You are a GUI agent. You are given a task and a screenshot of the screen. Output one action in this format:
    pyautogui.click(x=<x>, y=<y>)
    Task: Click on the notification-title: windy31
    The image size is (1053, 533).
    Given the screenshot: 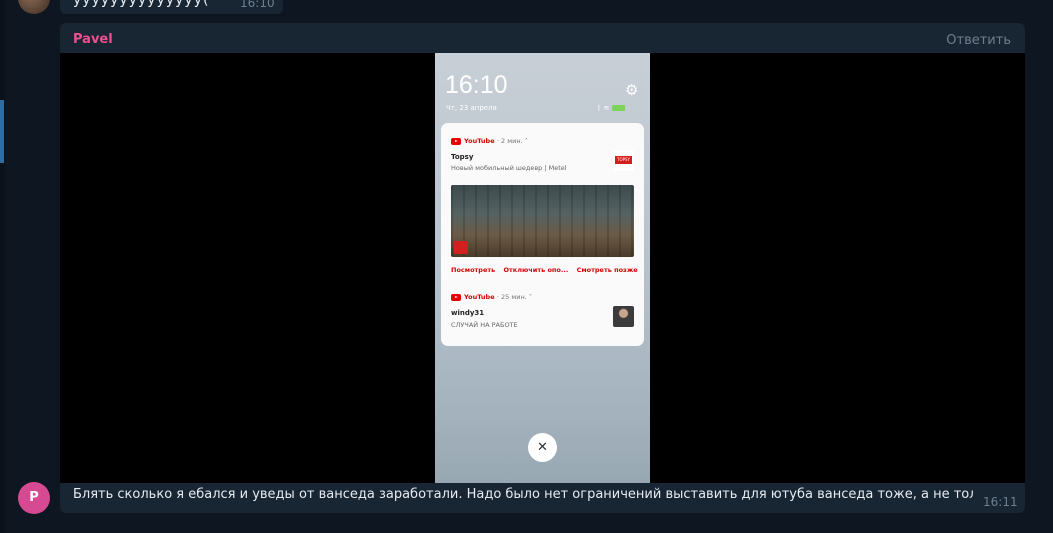 What is the action you would take?
    pyautogui.click(x=468, y=313)
    